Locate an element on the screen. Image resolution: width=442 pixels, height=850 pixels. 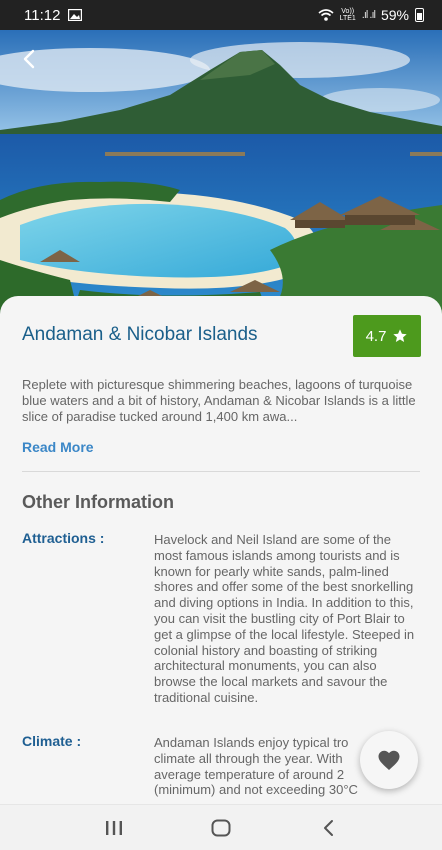
nav-back-button is located at coordinates (328, 828).